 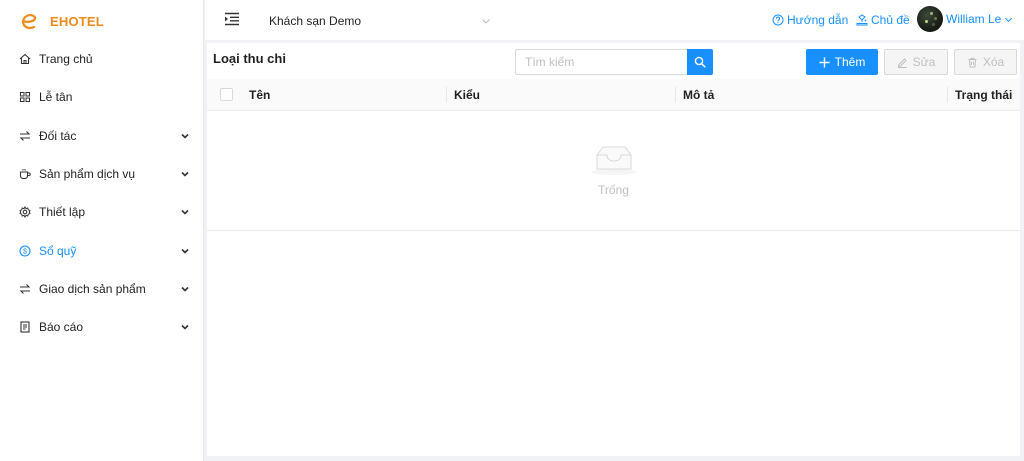 I want to click on gear-icon, so click(x=25, y=212).